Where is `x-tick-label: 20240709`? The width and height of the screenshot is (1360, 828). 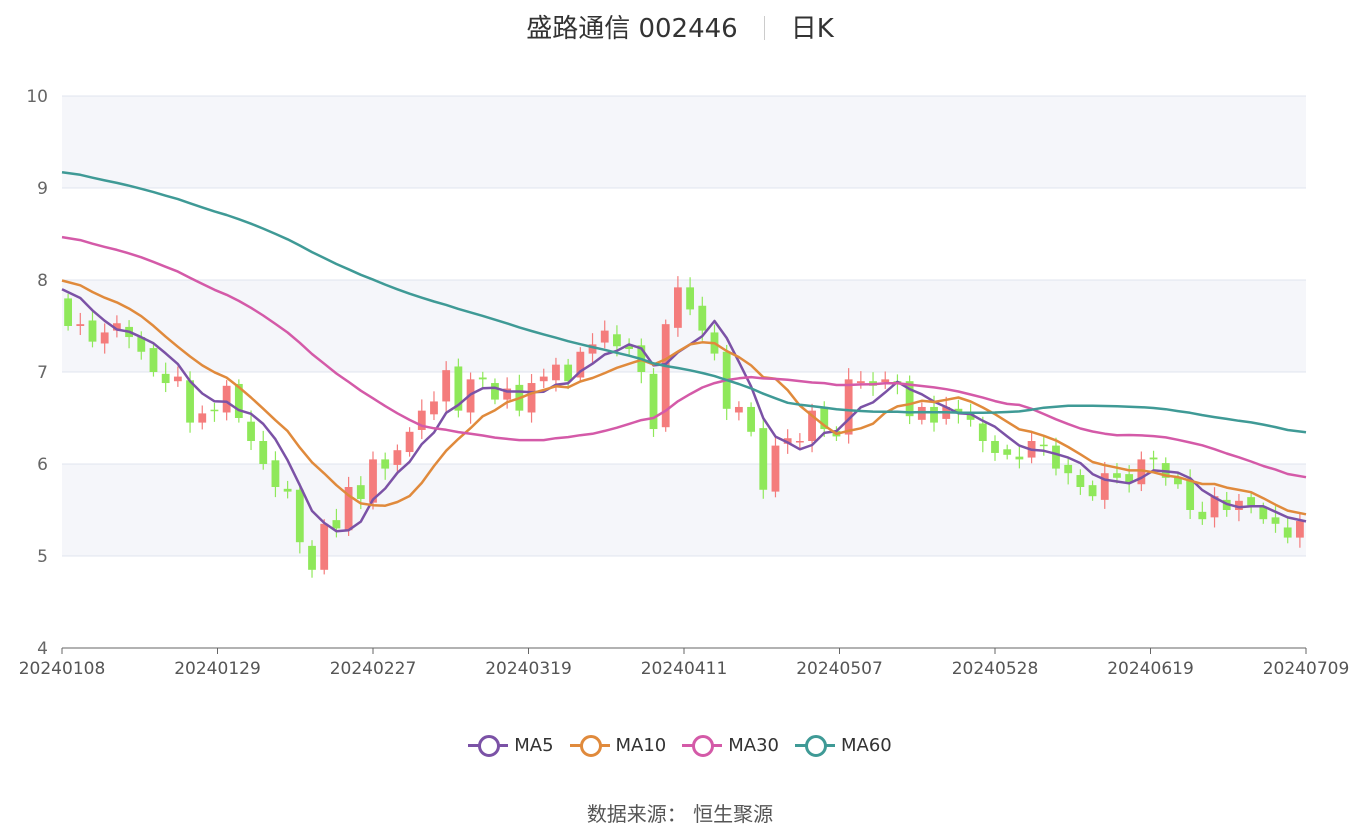 x-tick-label: 20240709 is located at coordinates (1306, 669).